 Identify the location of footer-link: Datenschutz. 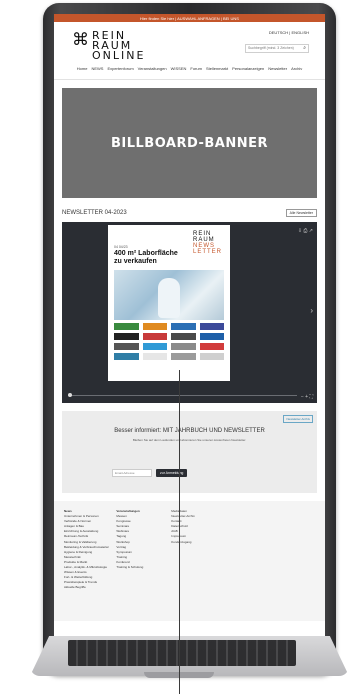
(183, 526).